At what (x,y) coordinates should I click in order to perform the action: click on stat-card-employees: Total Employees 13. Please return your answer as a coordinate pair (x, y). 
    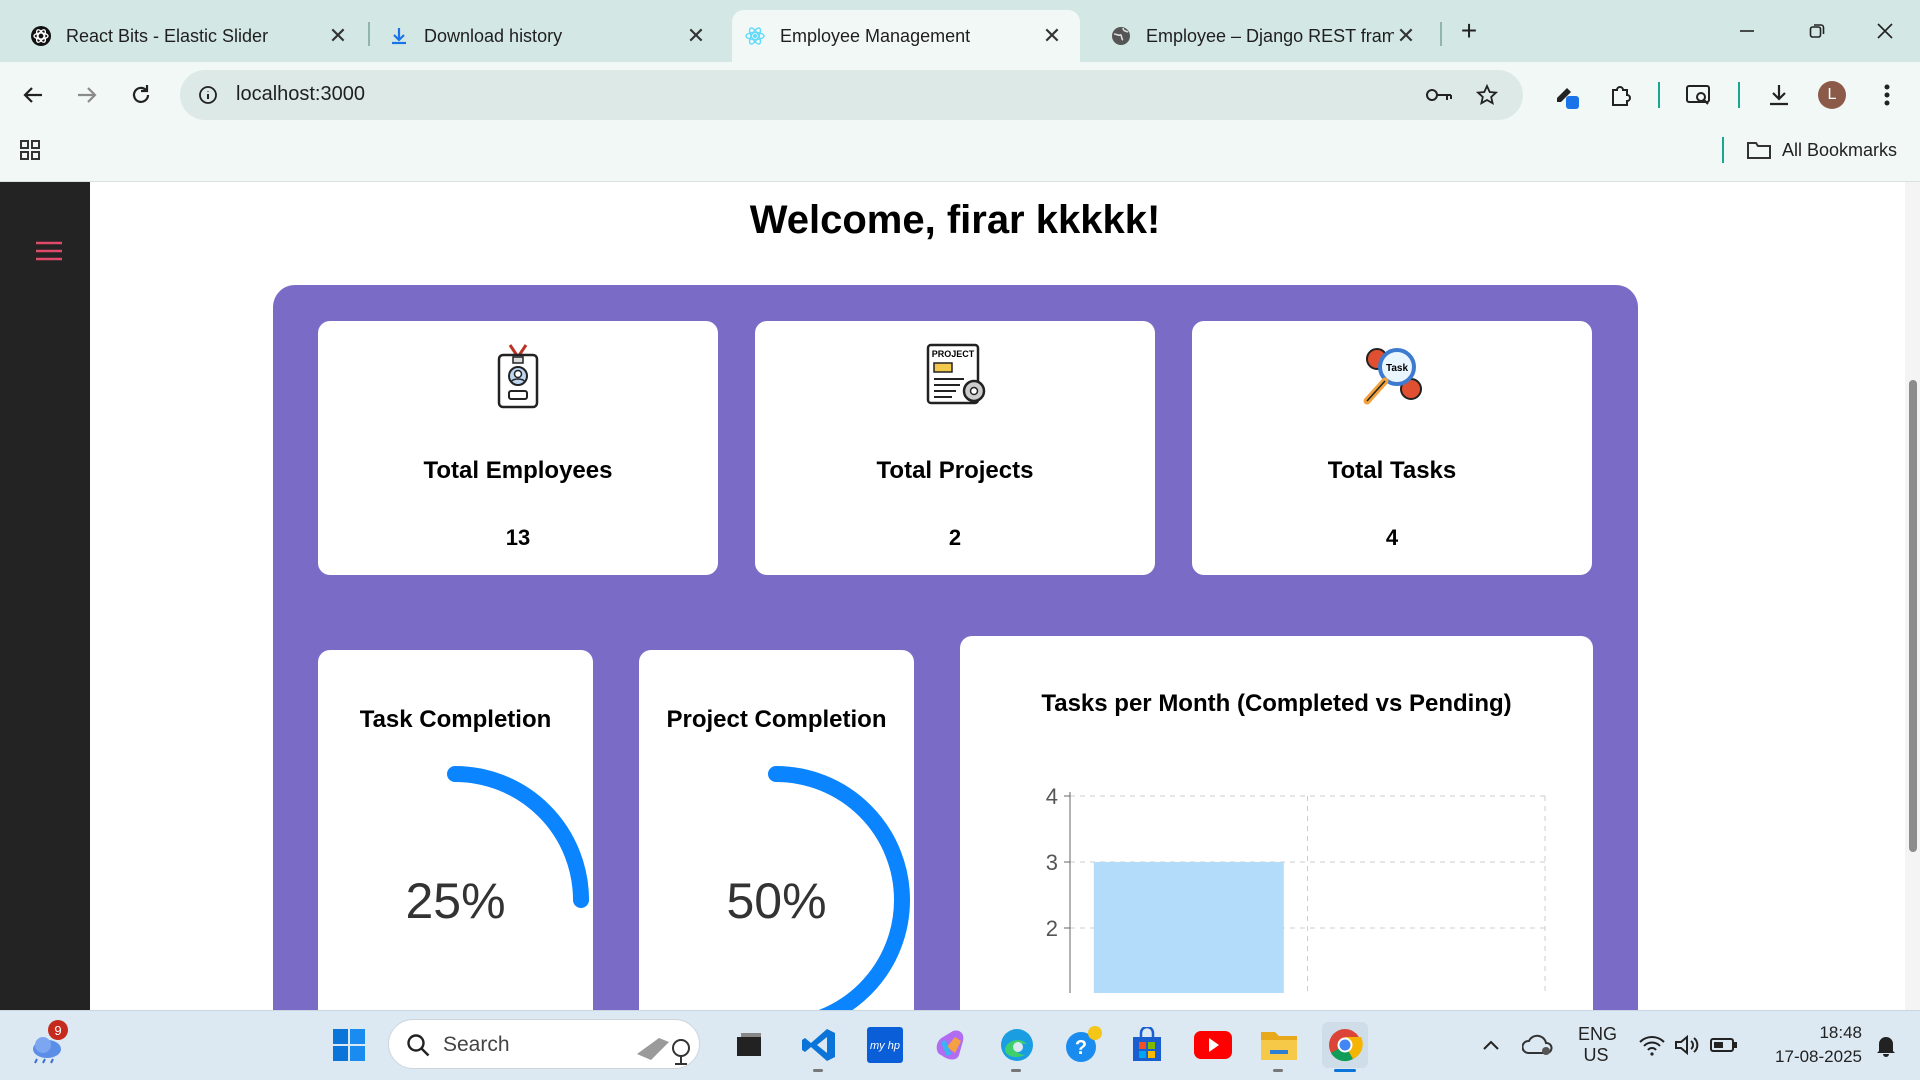
    Looking at the image, I should click on (518, 448).